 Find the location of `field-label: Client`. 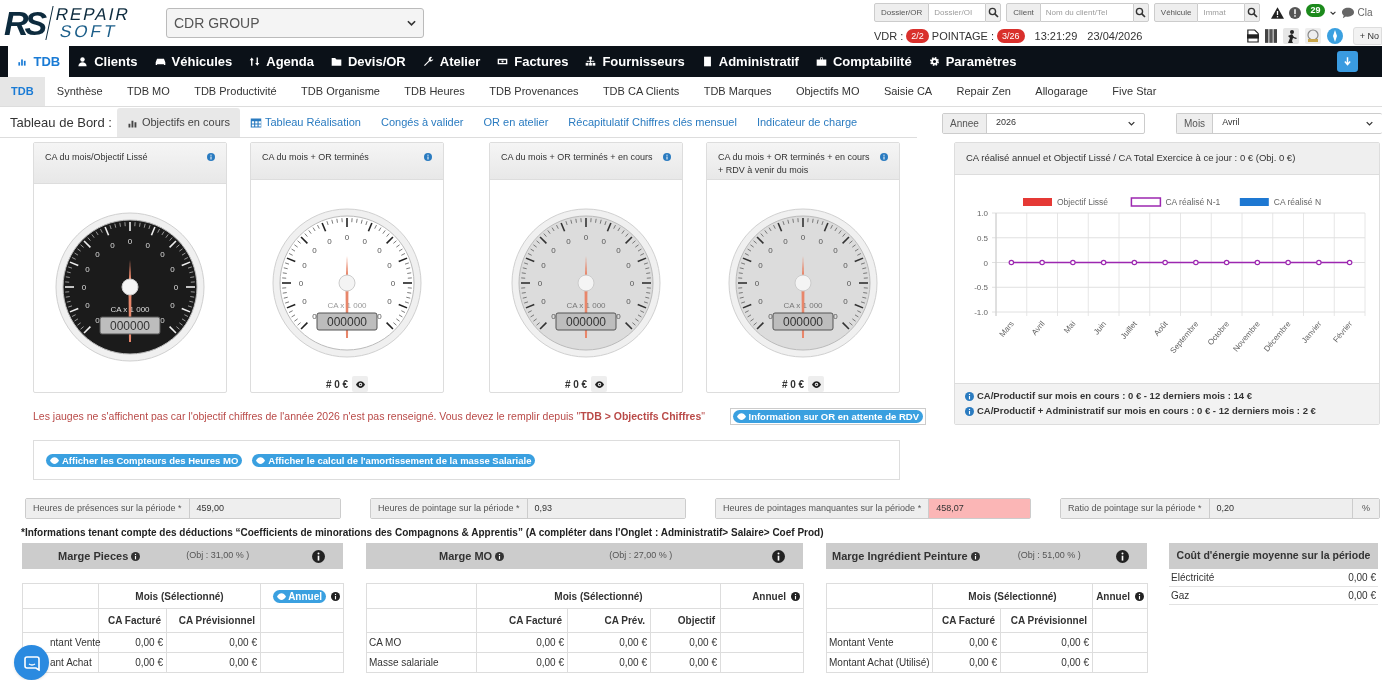

field-label: Client is located at coordinates (1023, 12).